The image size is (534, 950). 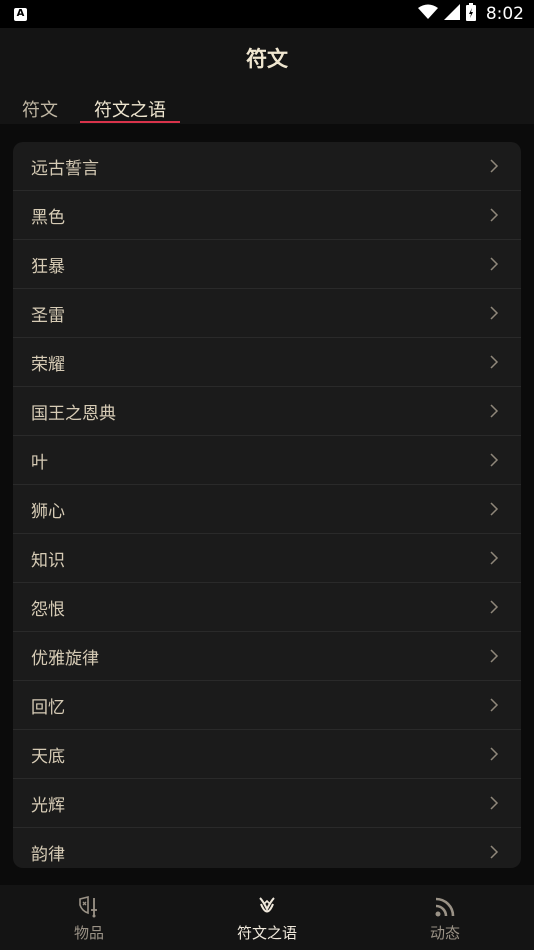 I want to click on bottom-nav: 物品 符文之语 动态, so click(x=267, y=917).